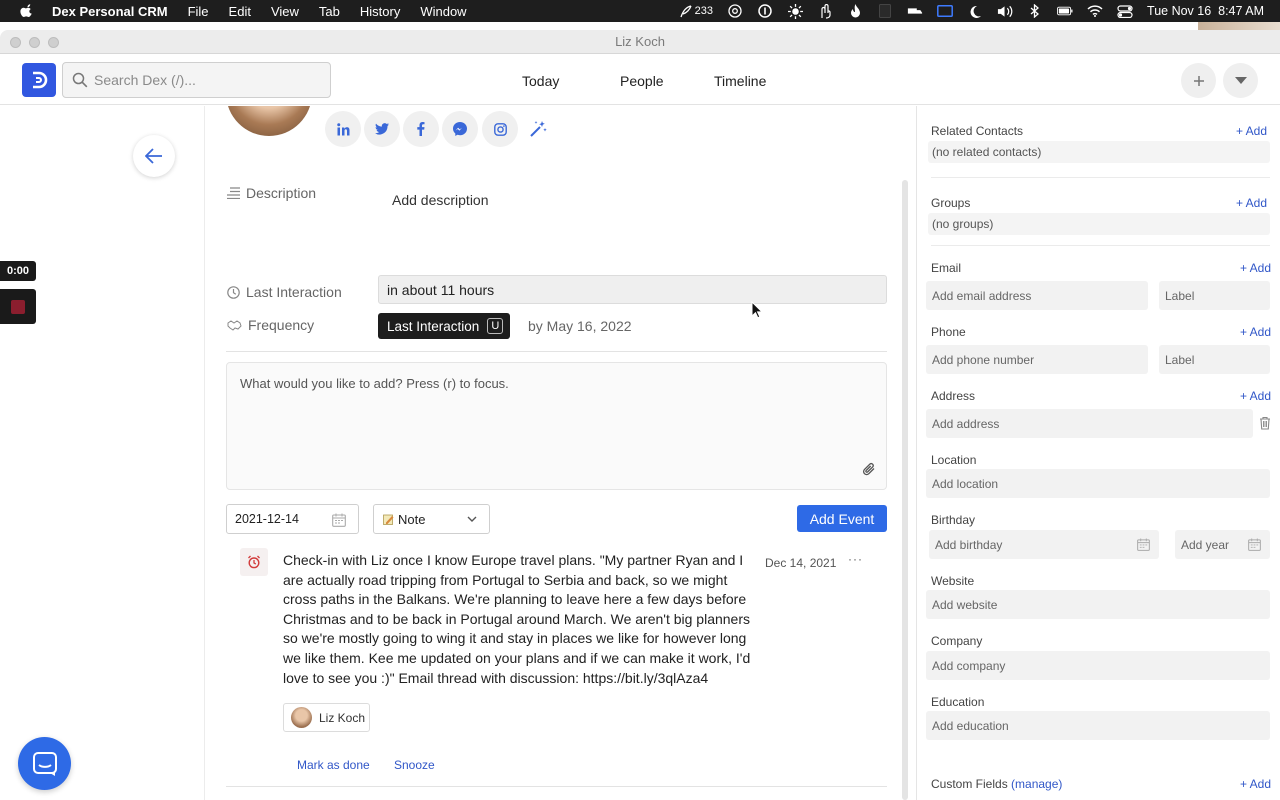 The image size is (1280, 800). Describe the element at coordinates (1098, 665) in the screenshot. I see `company-field: Add company` at that location.